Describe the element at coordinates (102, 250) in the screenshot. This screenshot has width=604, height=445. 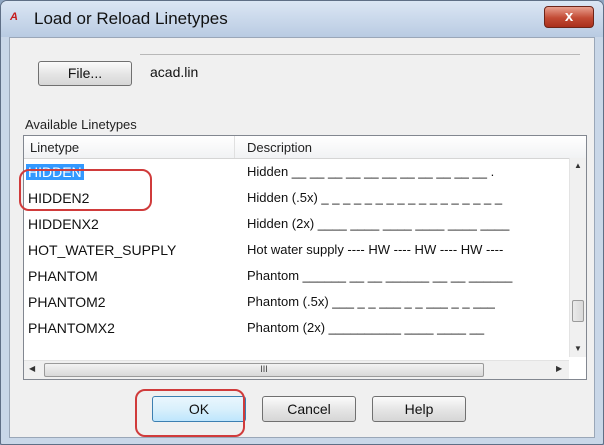
I see `linetype-name: HOT_WATER_SUPPLY` at that location.